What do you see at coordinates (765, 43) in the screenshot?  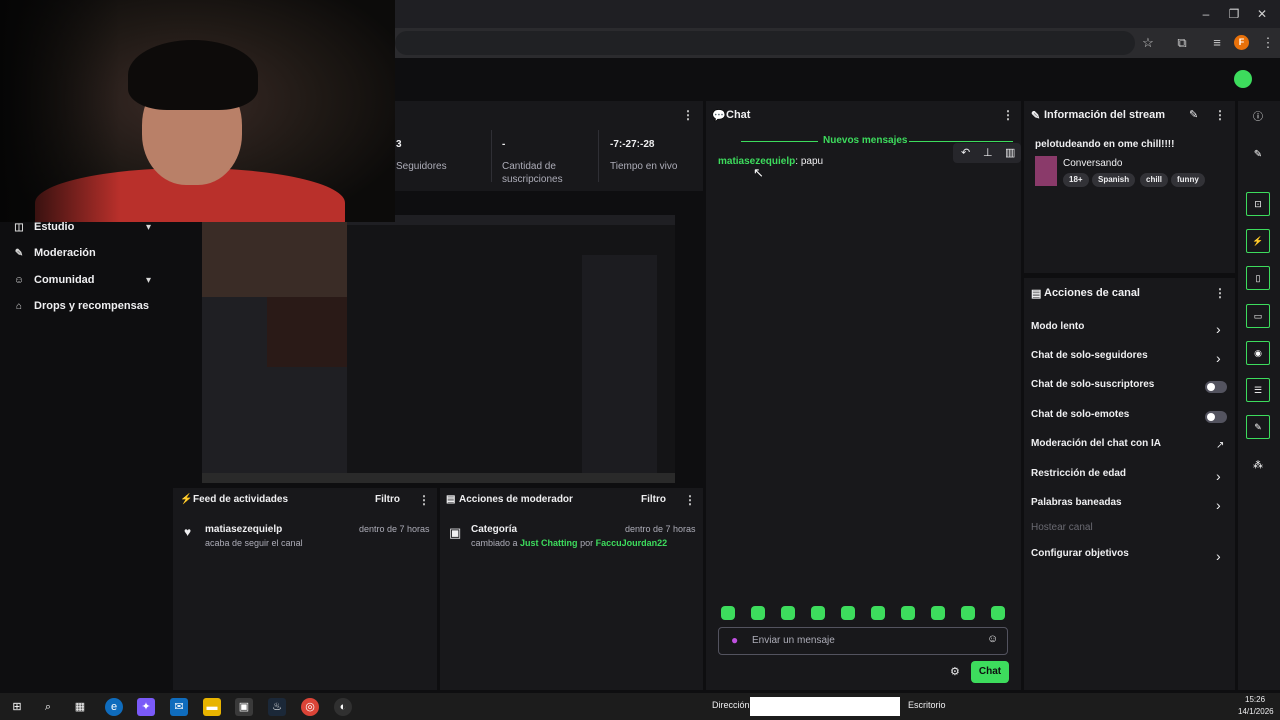 I see `address-bar` at bounding box center [765, 43].